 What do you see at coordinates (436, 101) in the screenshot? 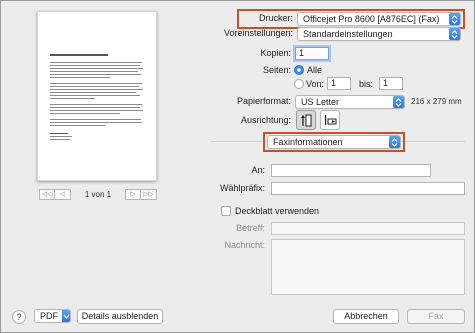
I see `paper-dimensions: 216 x 279 mm` at bounding box center [436, 101].